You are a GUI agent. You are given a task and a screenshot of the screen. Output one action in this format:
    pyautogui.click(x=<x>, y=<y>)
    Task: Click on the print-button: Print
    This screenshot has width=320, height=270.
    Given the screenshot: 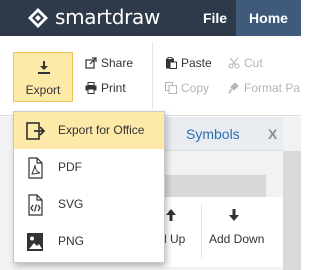 What is the action you would take?
    pyautogui.click(x=115, y=88)
    